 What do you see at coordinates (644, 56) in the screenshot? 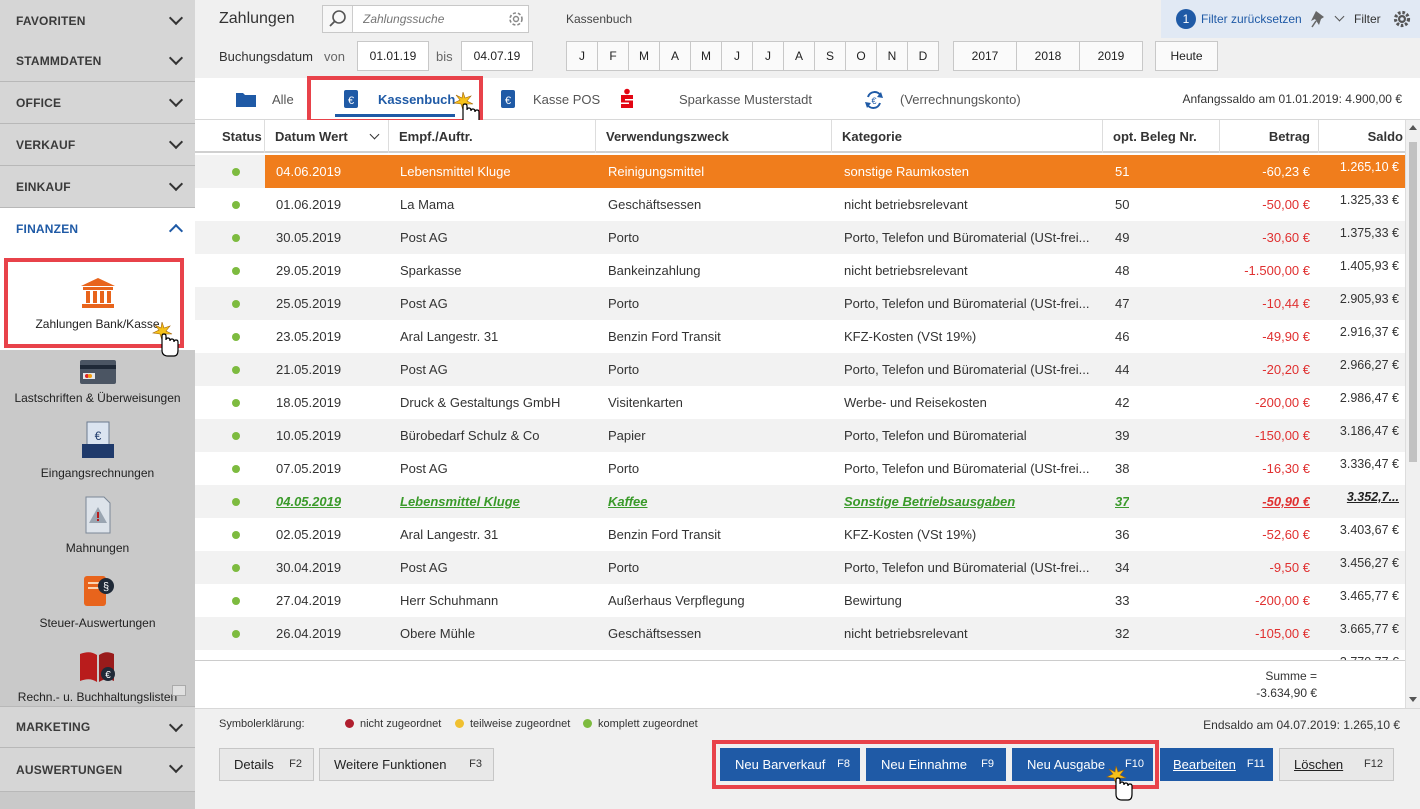
I see `month-button-mar: M` at bounding box center [644, 56].